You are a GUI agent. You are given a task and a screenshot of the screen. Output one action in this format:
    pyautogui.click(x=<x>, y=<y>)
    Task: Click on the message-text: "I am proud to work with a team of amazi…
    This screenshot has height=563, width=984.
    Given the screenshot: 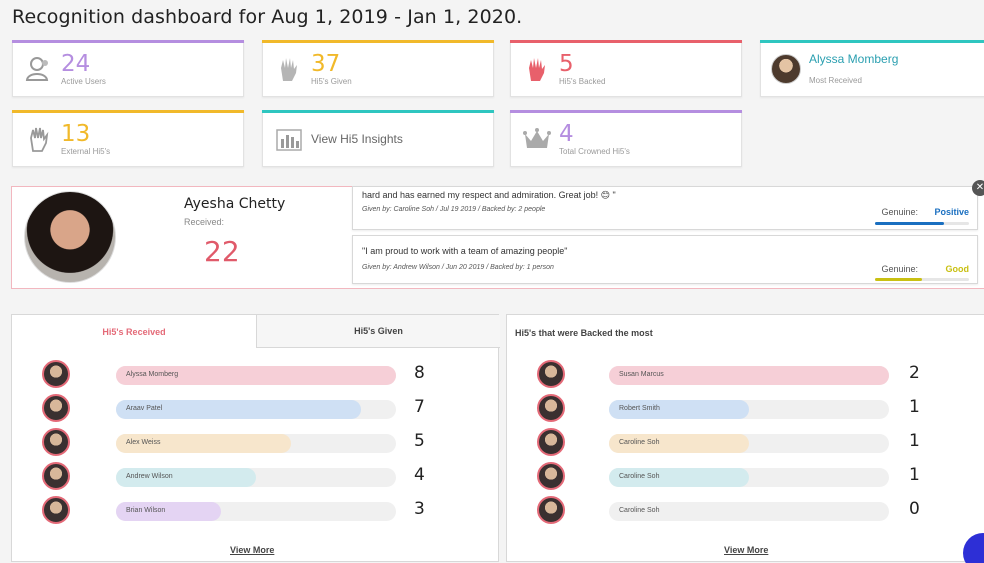 What is the action you would take?
    pyautogui.click(x=465, y=251)
    